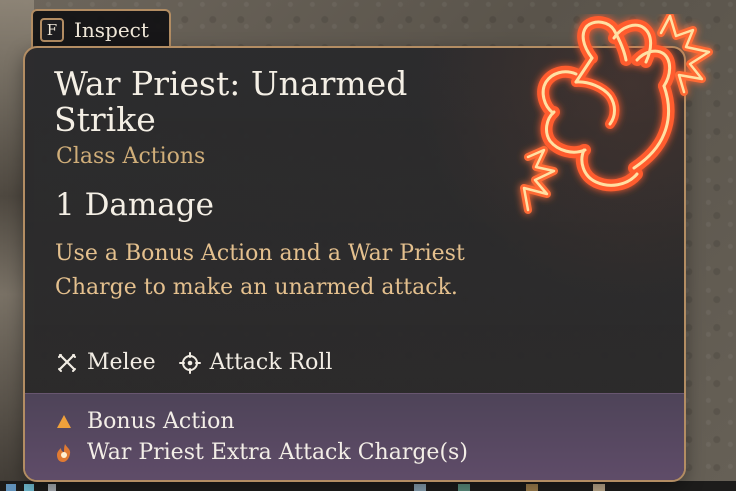  Describe the element at coordinates (161, 421) in the screenshot. I see `cost-bonus-action-label: Bonus Action` at that location.